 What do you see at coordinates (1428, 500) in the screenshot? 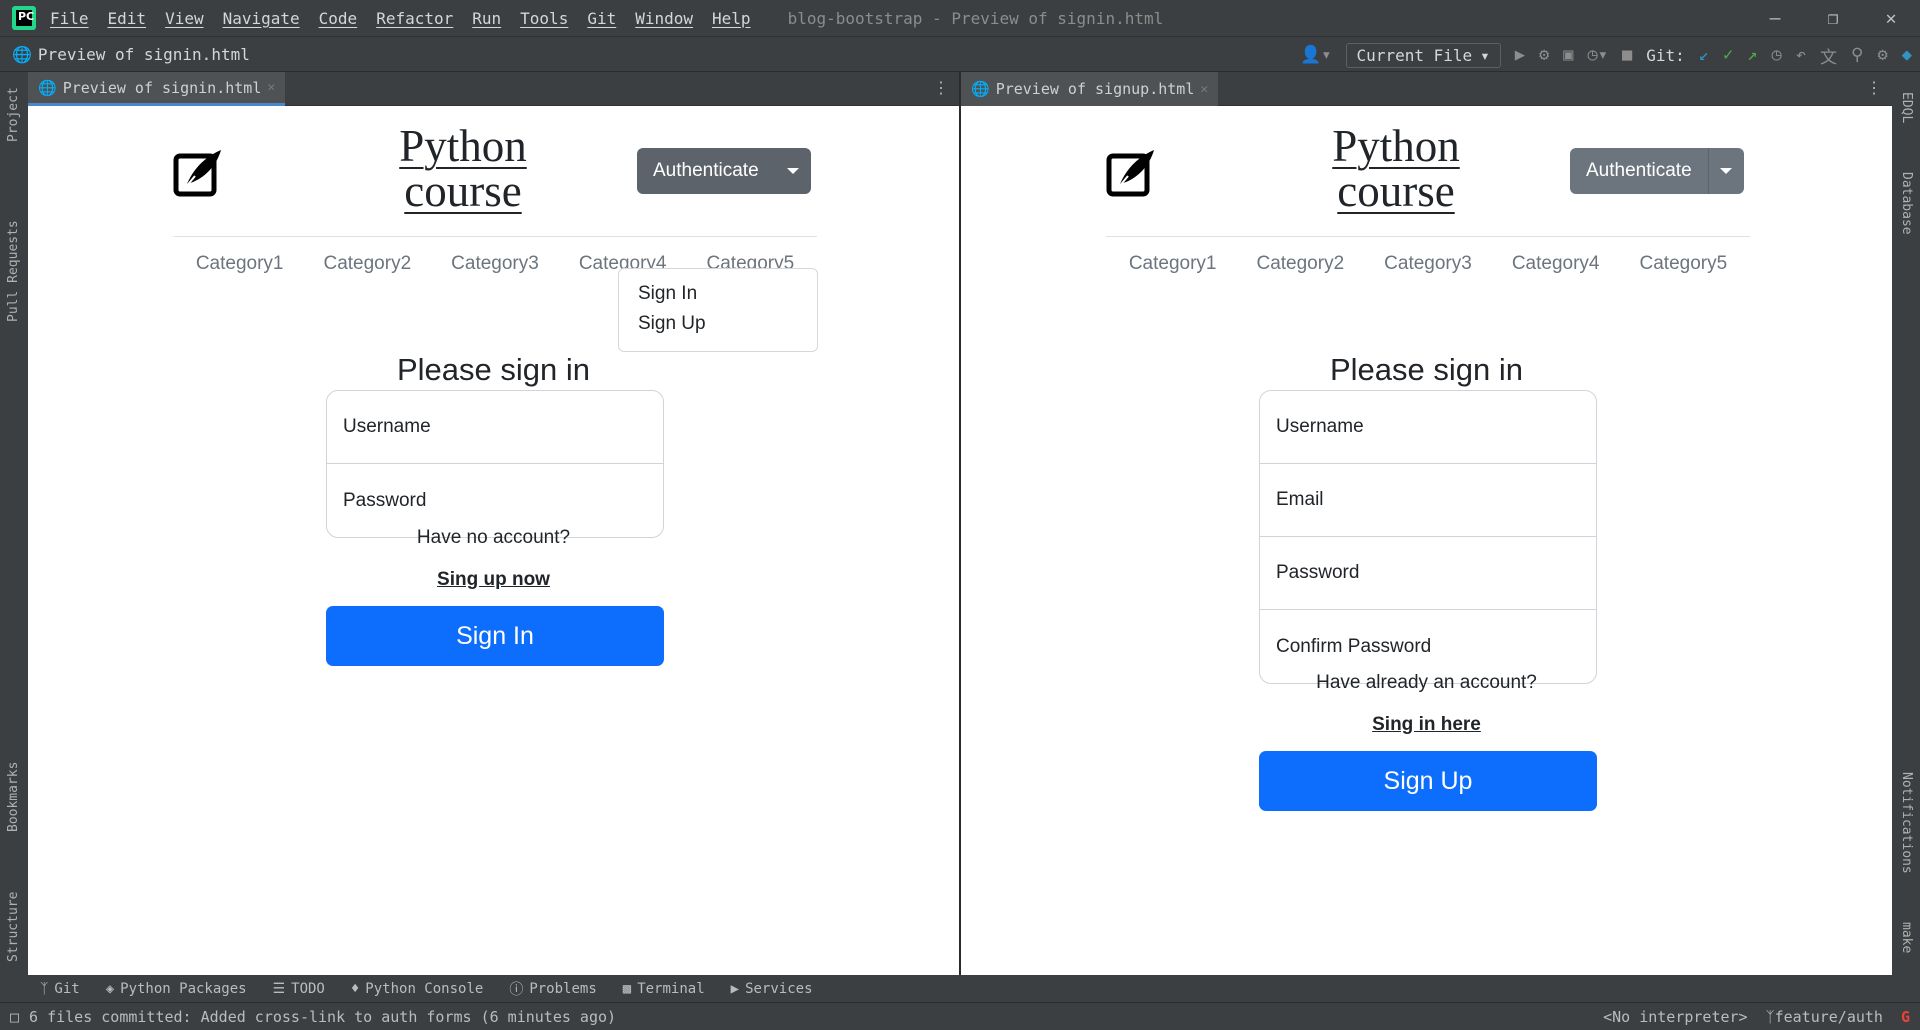
I see `email-field: Email` at bounding box center [1428, 500].